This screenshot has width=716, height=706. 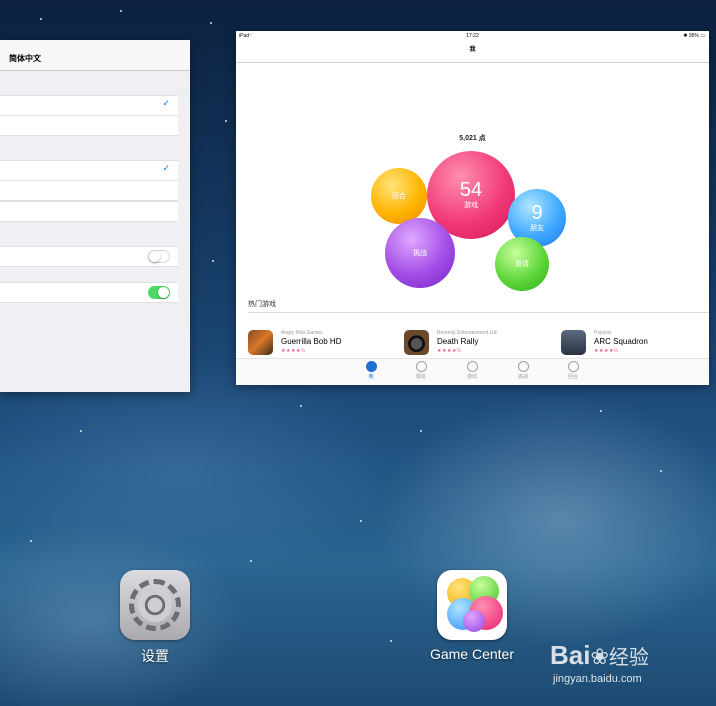 I want to click on tab-friends: 朋友, so click(x=421, y=370).